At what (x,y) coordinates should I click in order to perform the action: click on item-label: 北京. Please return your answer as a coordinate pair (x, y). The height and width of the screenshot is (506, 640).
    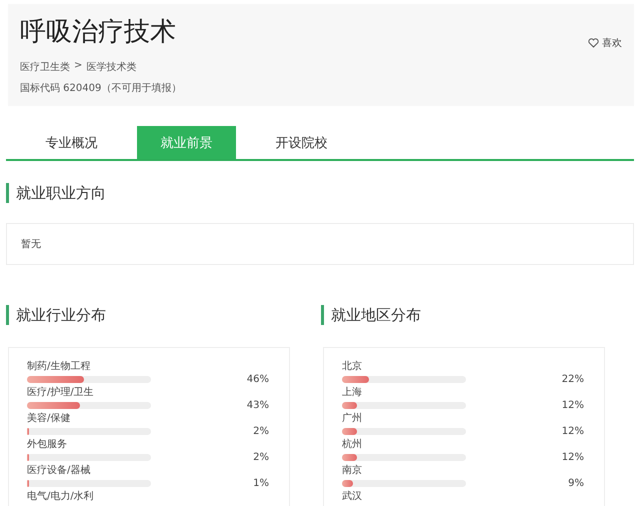
    Looking at the image, I should click on (352, 366).